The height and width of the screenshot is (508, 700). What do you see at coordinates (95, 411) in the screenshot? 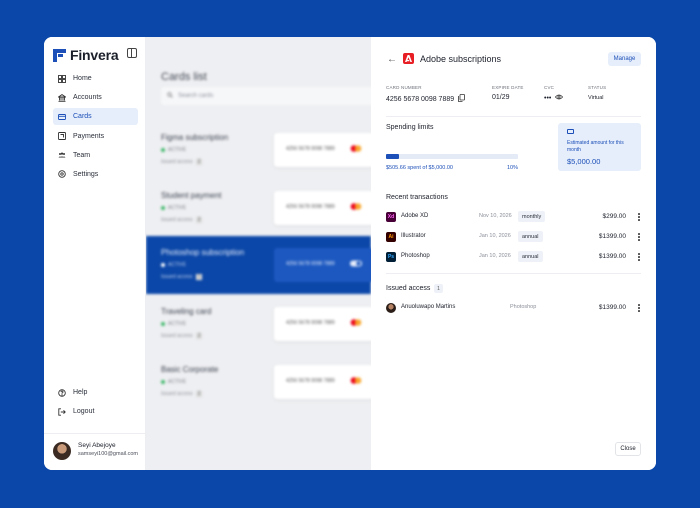
I see `sidebar-item-logout: Logout` at bounding box center [95, 411].